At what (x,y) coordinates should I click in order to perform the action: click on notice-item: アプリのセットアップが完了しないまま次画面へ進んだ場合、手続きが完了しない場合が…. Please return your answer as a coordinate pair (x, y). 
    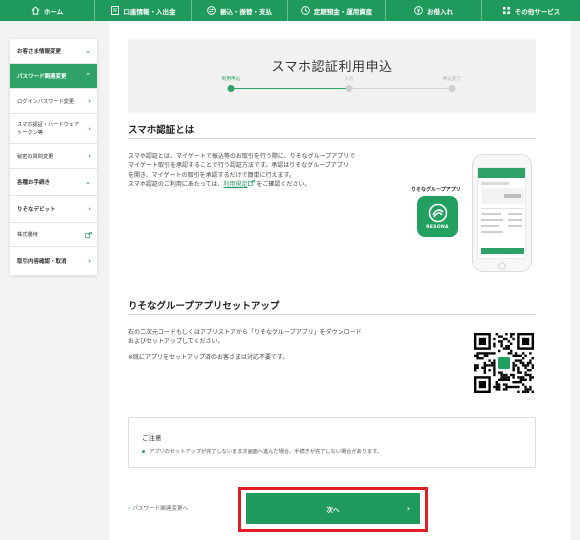
    Looking at the image, I should click on (262, 451).